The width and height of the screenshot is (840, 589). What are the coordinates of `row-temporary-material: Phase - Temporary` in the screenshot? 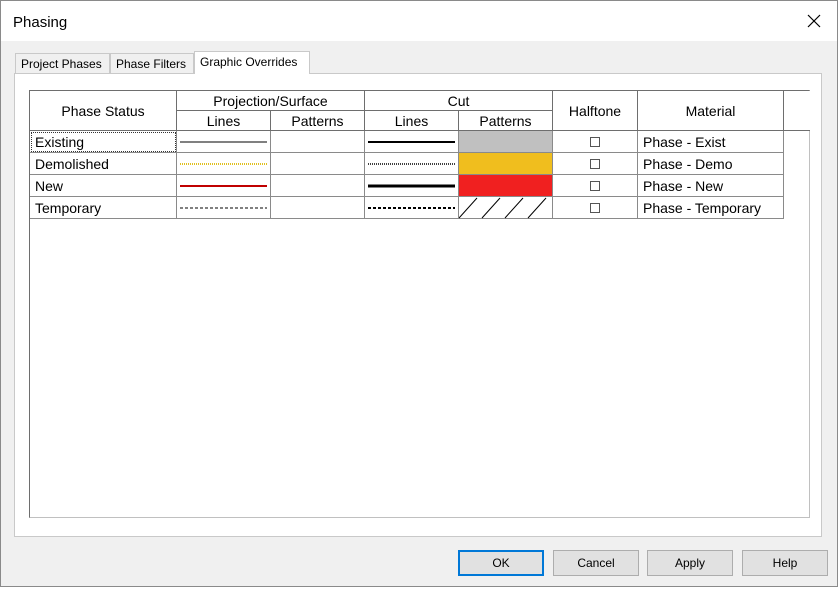 It's located at (711, 208).